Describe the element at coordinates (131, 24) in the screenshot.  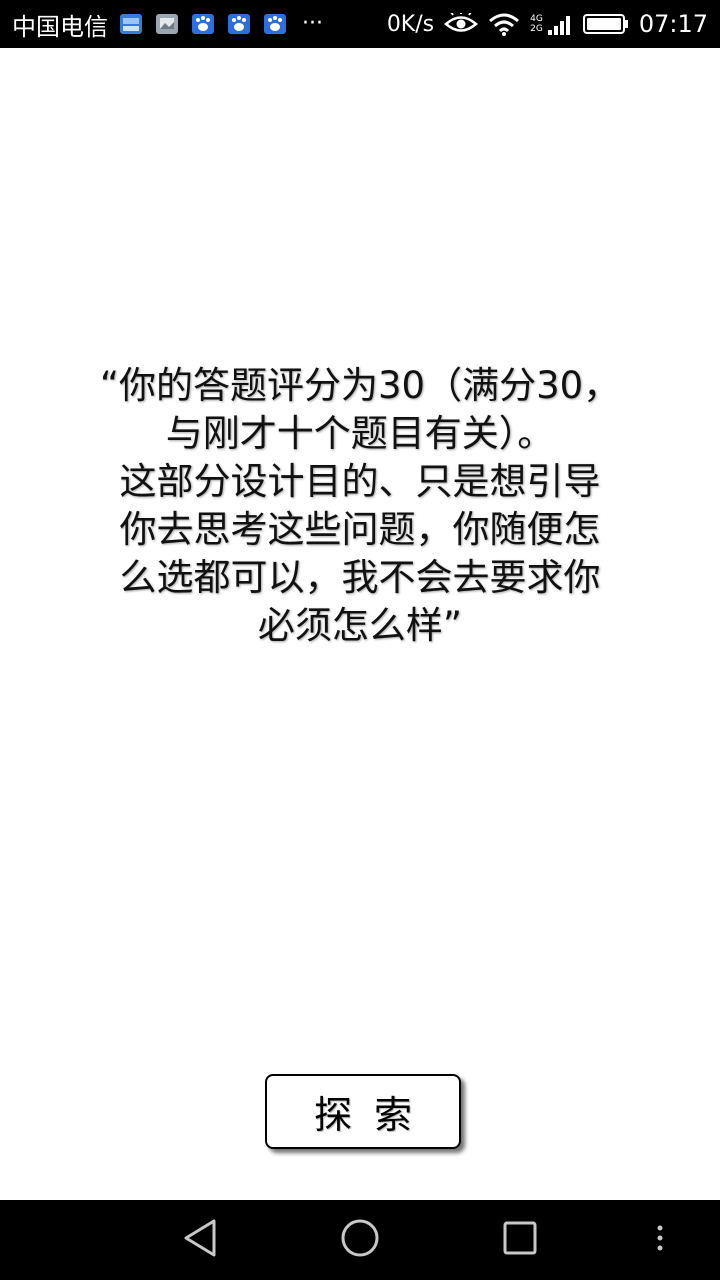
I see `message-app-icon` at that location.